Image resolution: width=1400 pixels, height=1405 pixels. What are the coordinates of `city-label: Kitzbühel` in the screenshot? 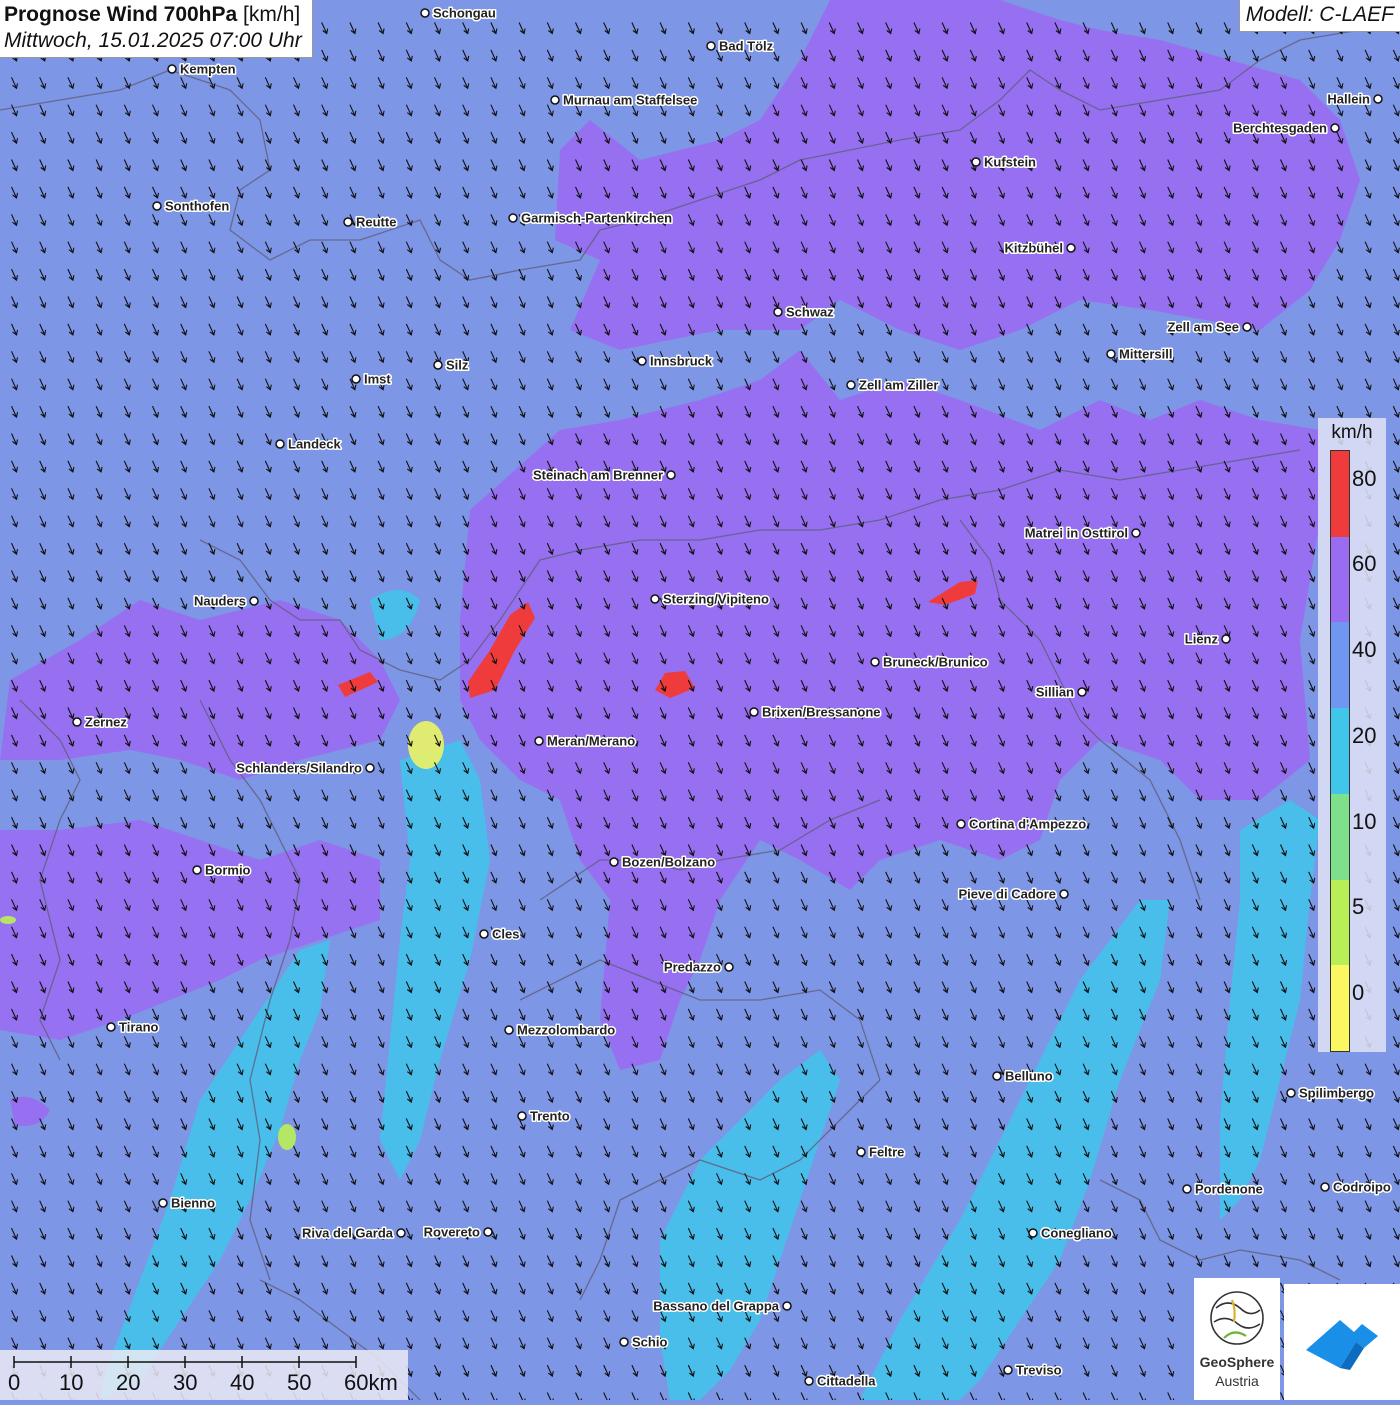 It's located at (1034, 248).